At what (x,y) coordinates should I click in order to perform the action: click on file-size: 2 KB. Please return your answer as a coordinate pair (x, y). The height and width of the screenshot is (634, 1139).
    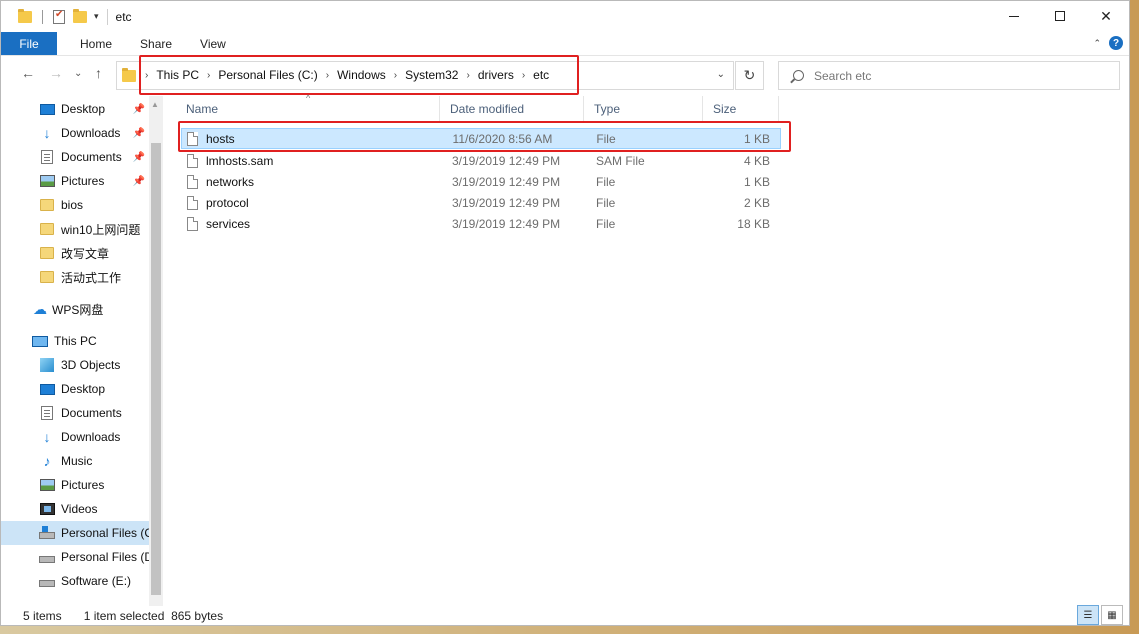
    Looking at the image, I should click on (756, 202).